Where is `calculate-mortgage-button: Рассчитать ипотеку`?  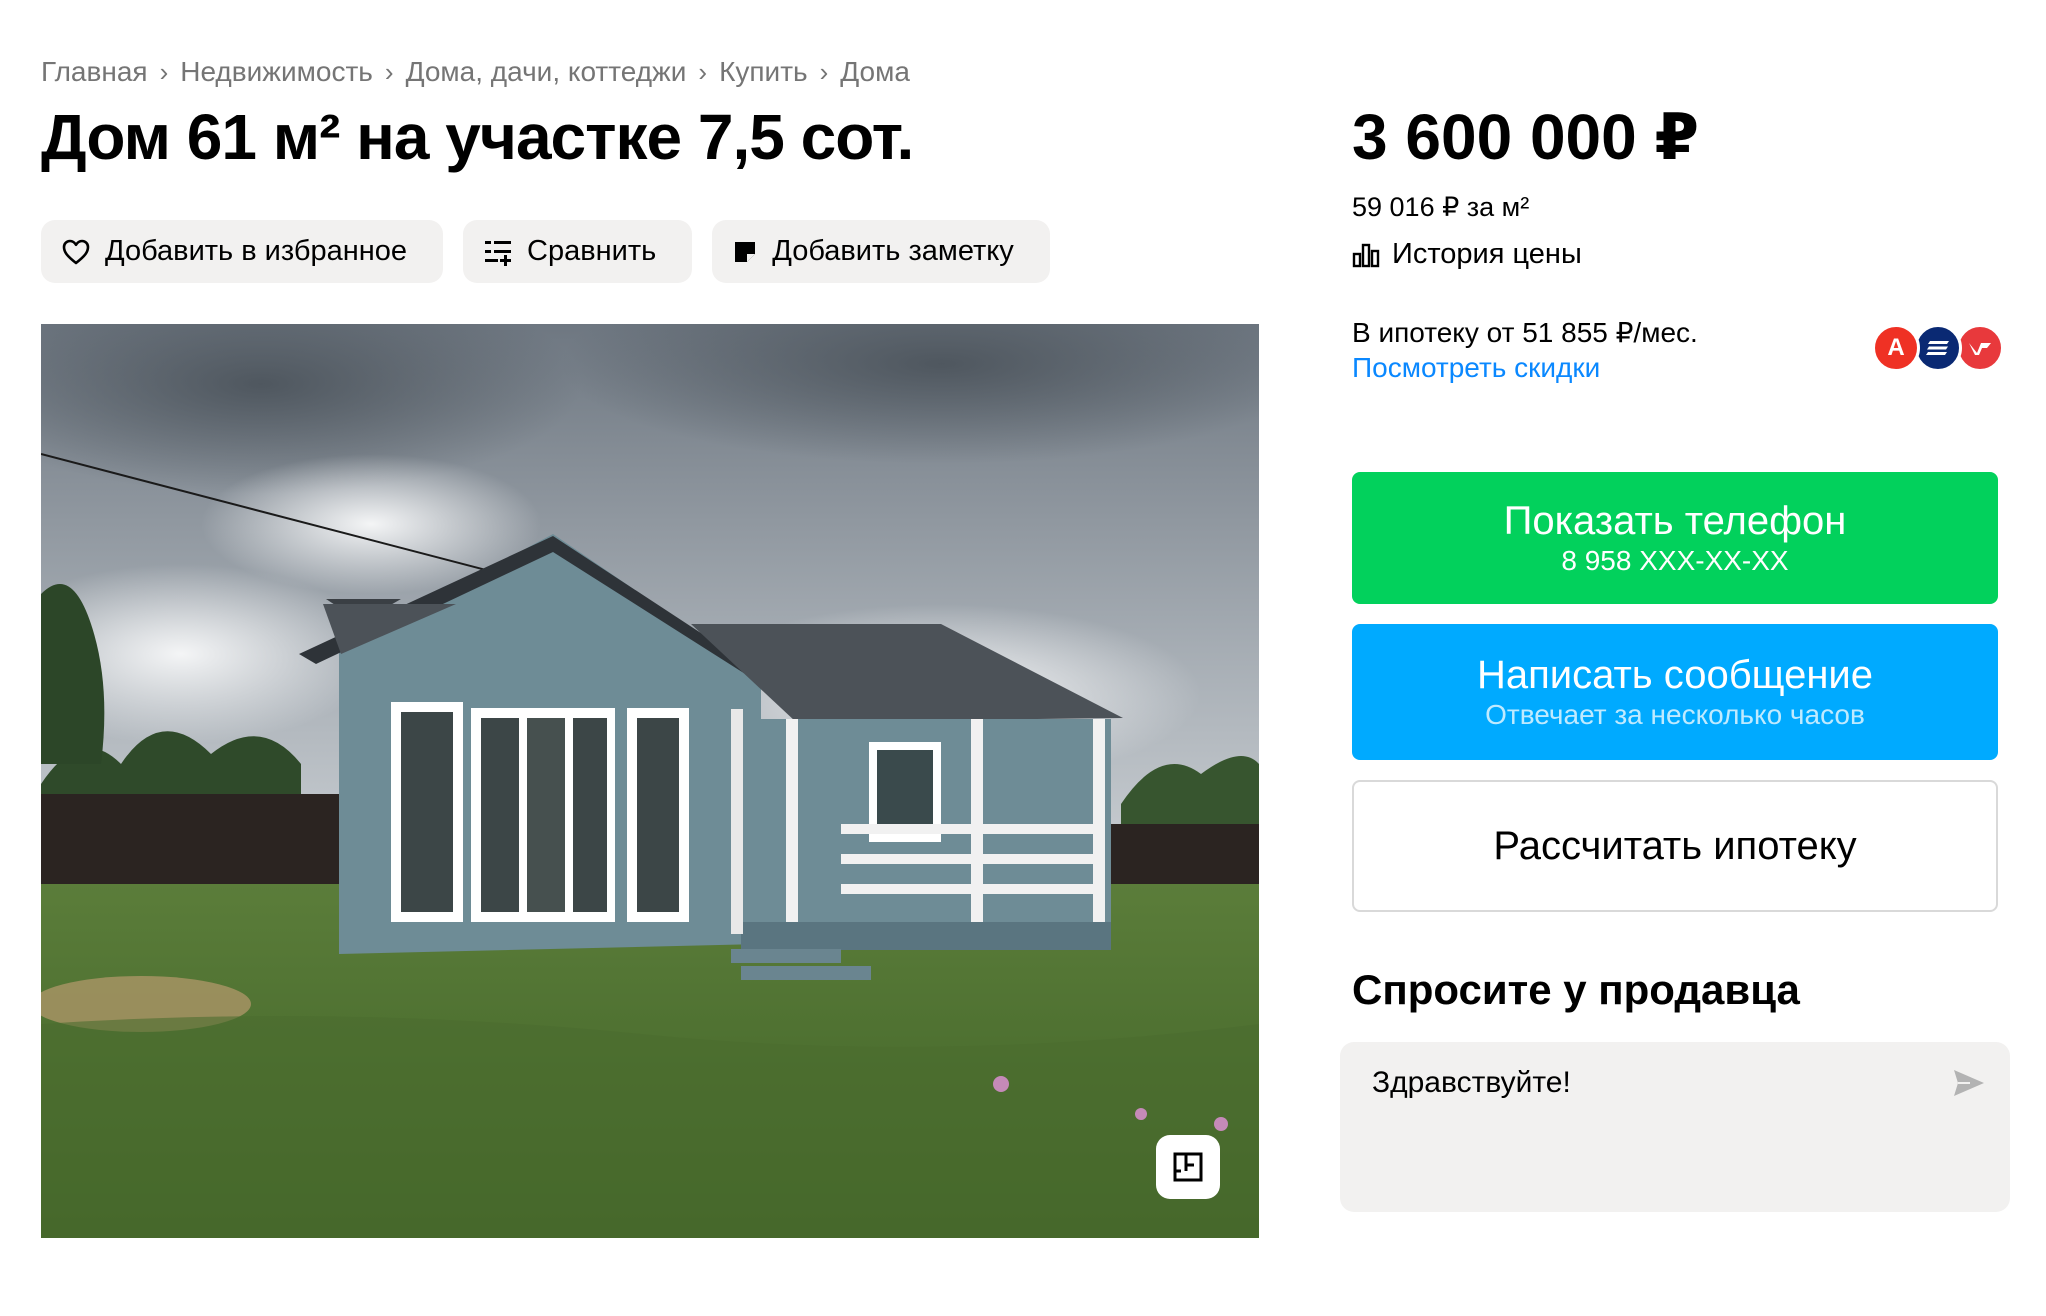 calculate-mortgage-button: Рассчитать ипотеку is located at coordinates (1675, 846).